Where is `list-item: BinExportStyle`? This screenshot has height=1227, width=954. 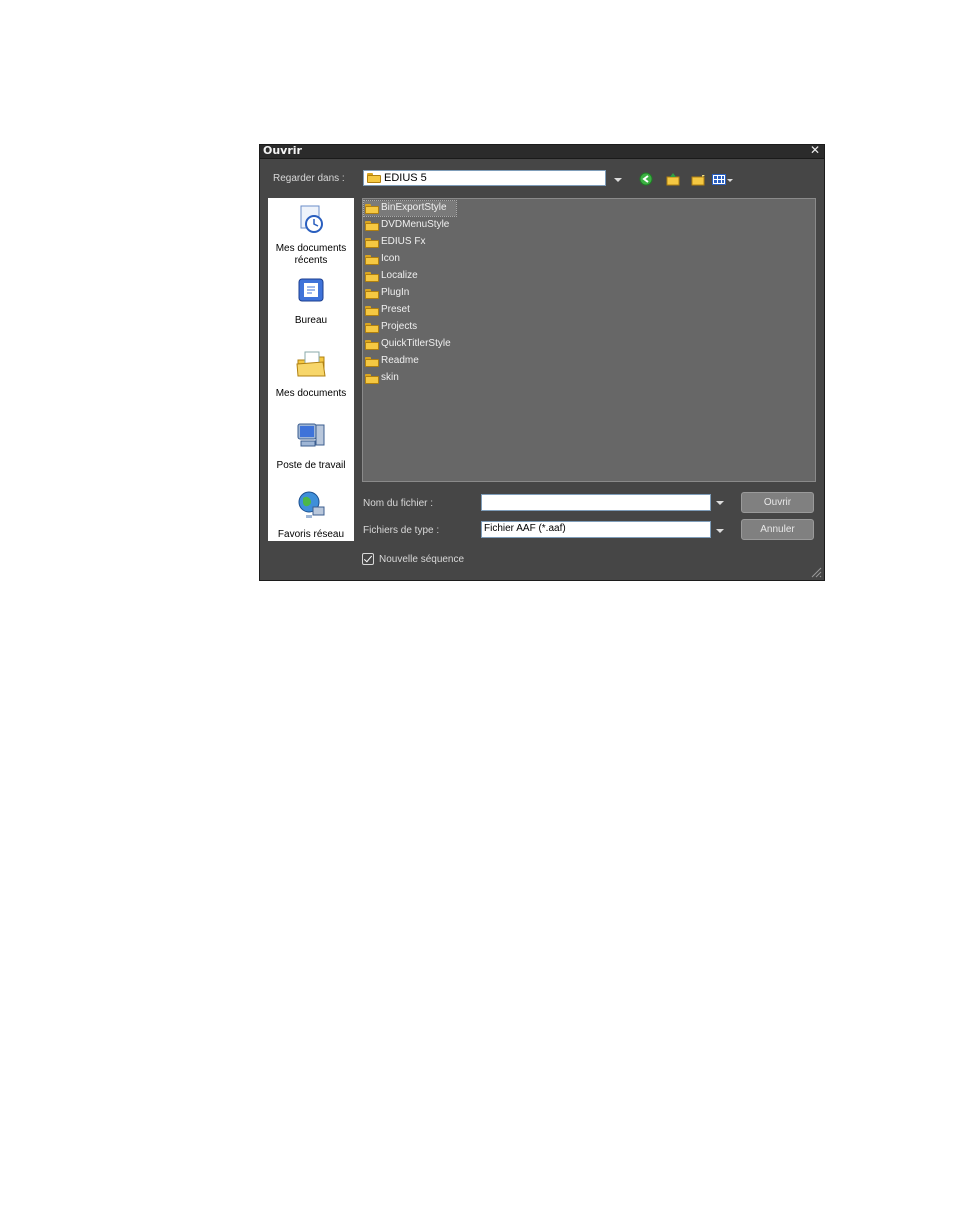
list-item: BinExportStyle is located at coordinates (410, 208).